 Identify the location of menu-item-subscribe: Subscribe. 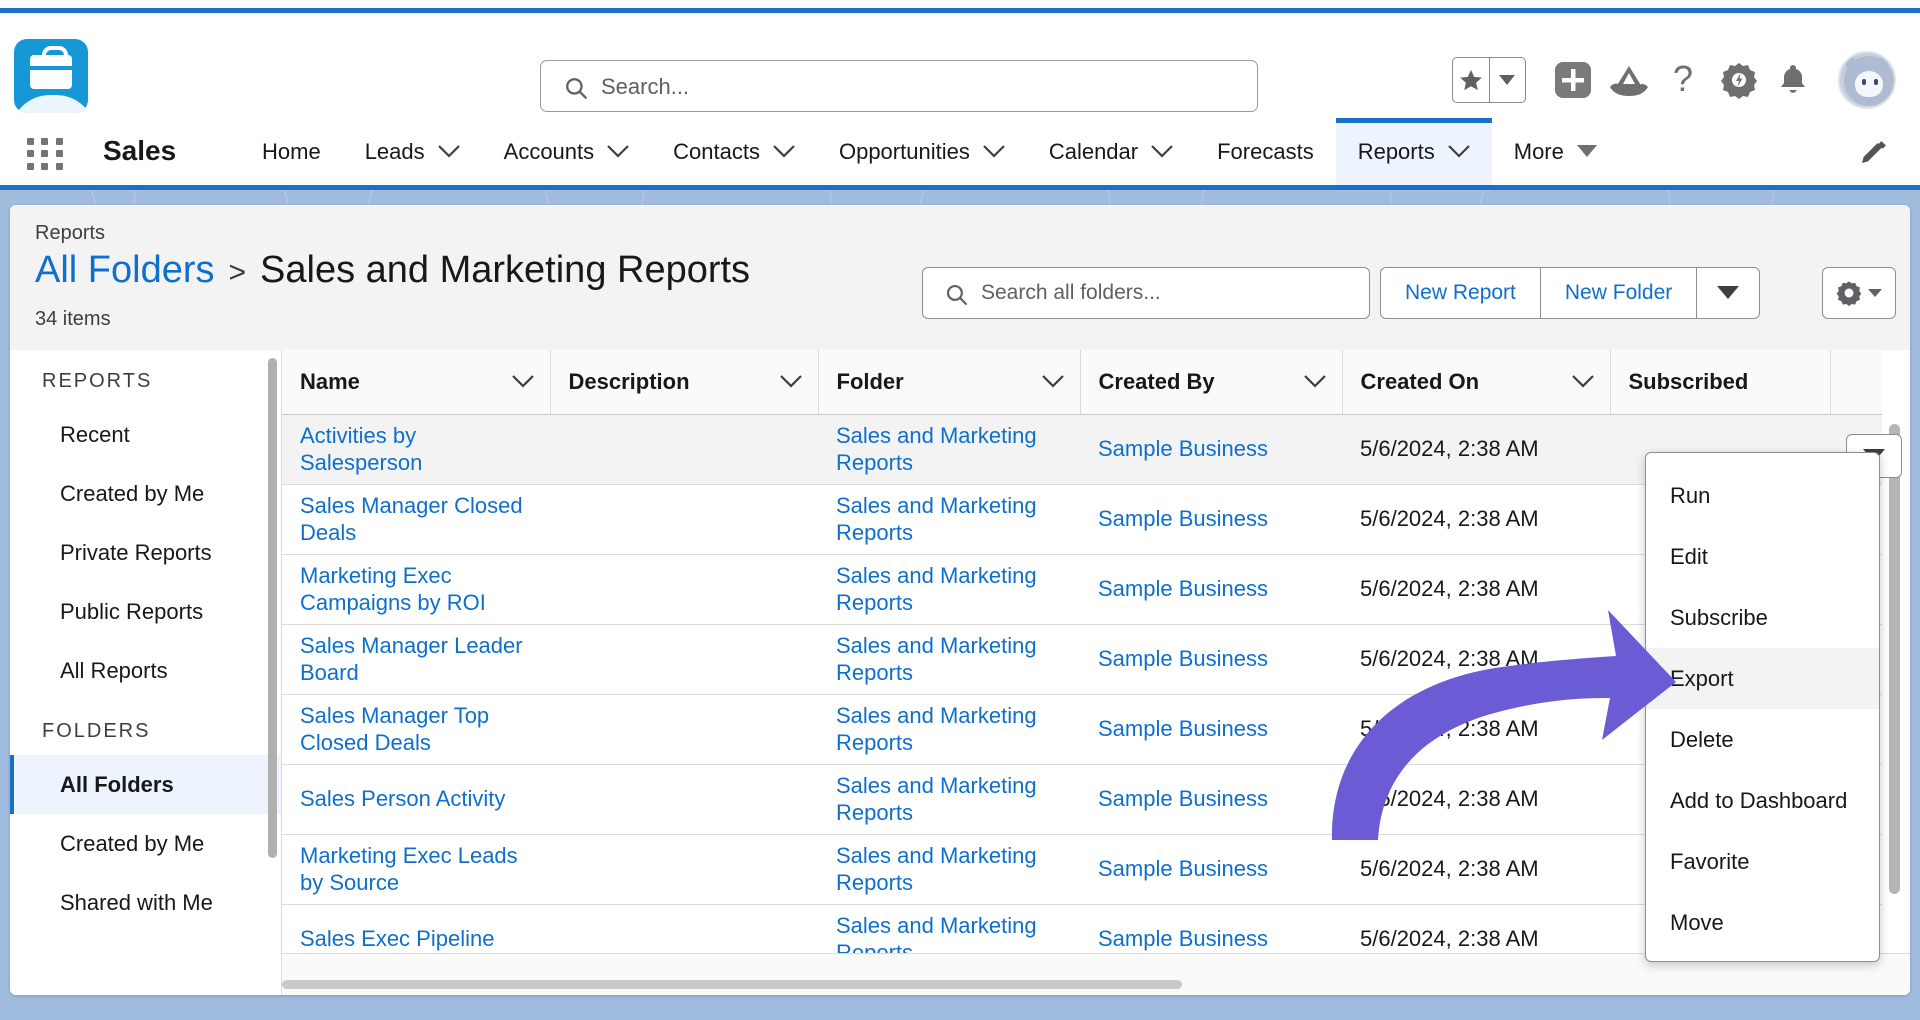
(1762, 617).